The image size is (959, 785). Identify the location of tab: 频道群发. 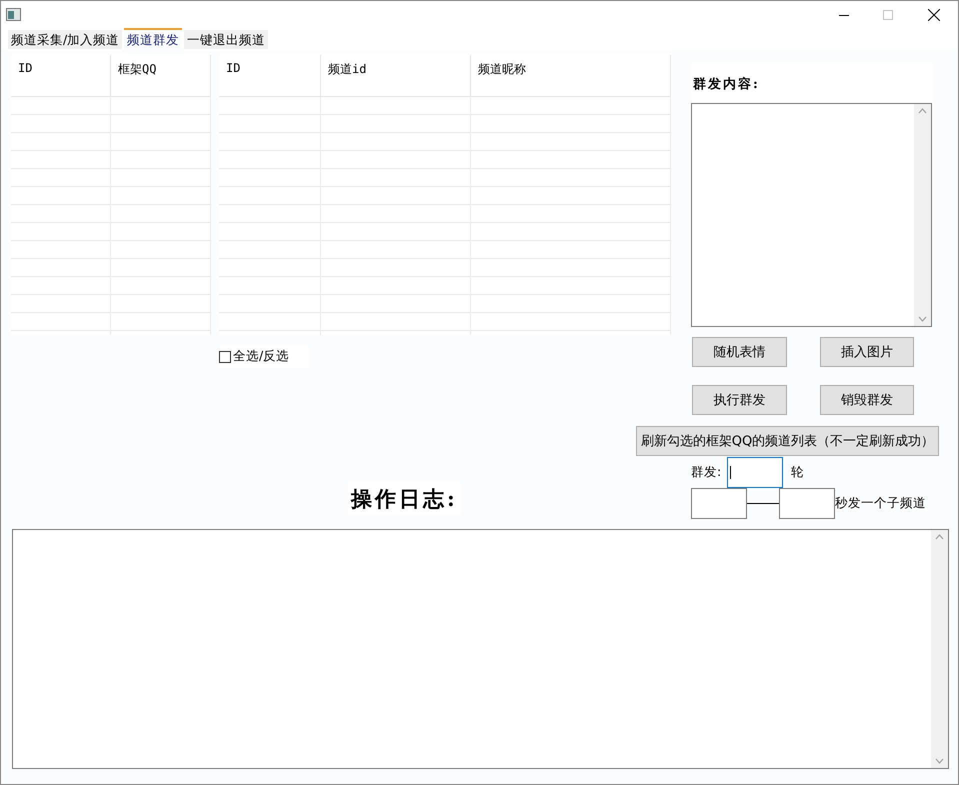
(153, 38).